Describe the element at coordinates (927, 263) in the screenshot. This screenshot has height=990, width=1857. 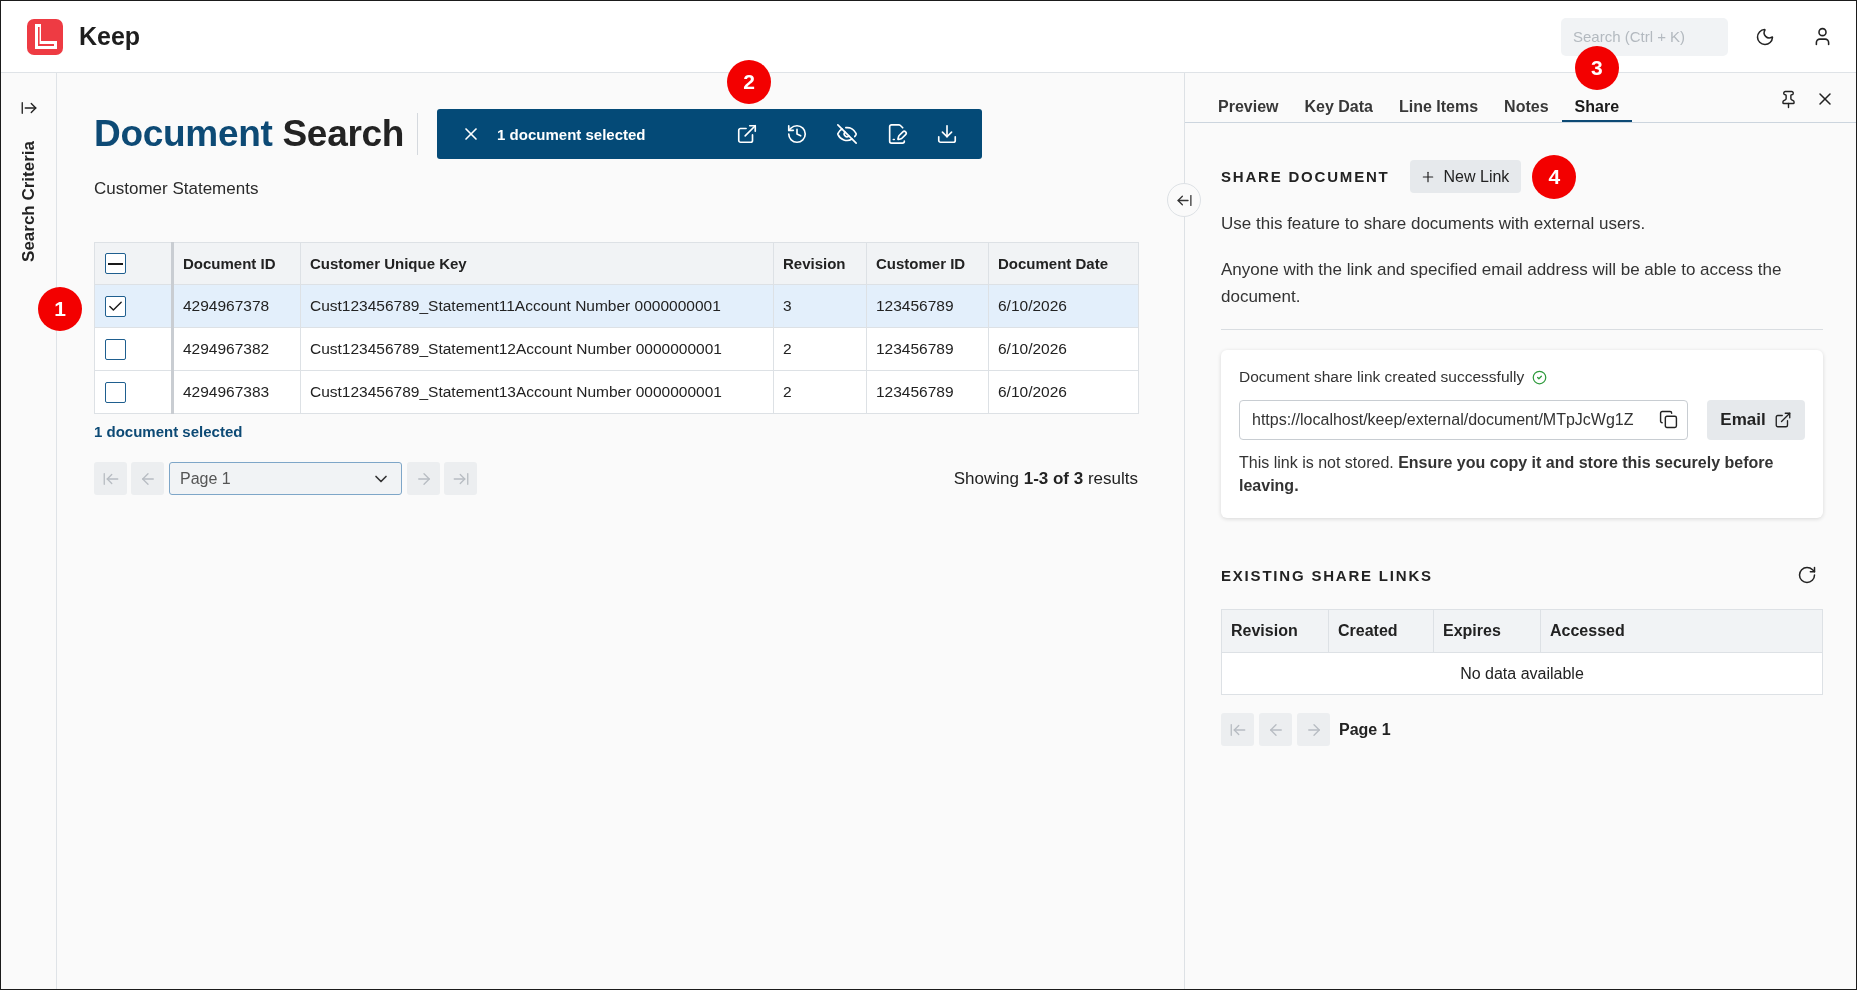
I see `column-header: Customer ID` at that location.